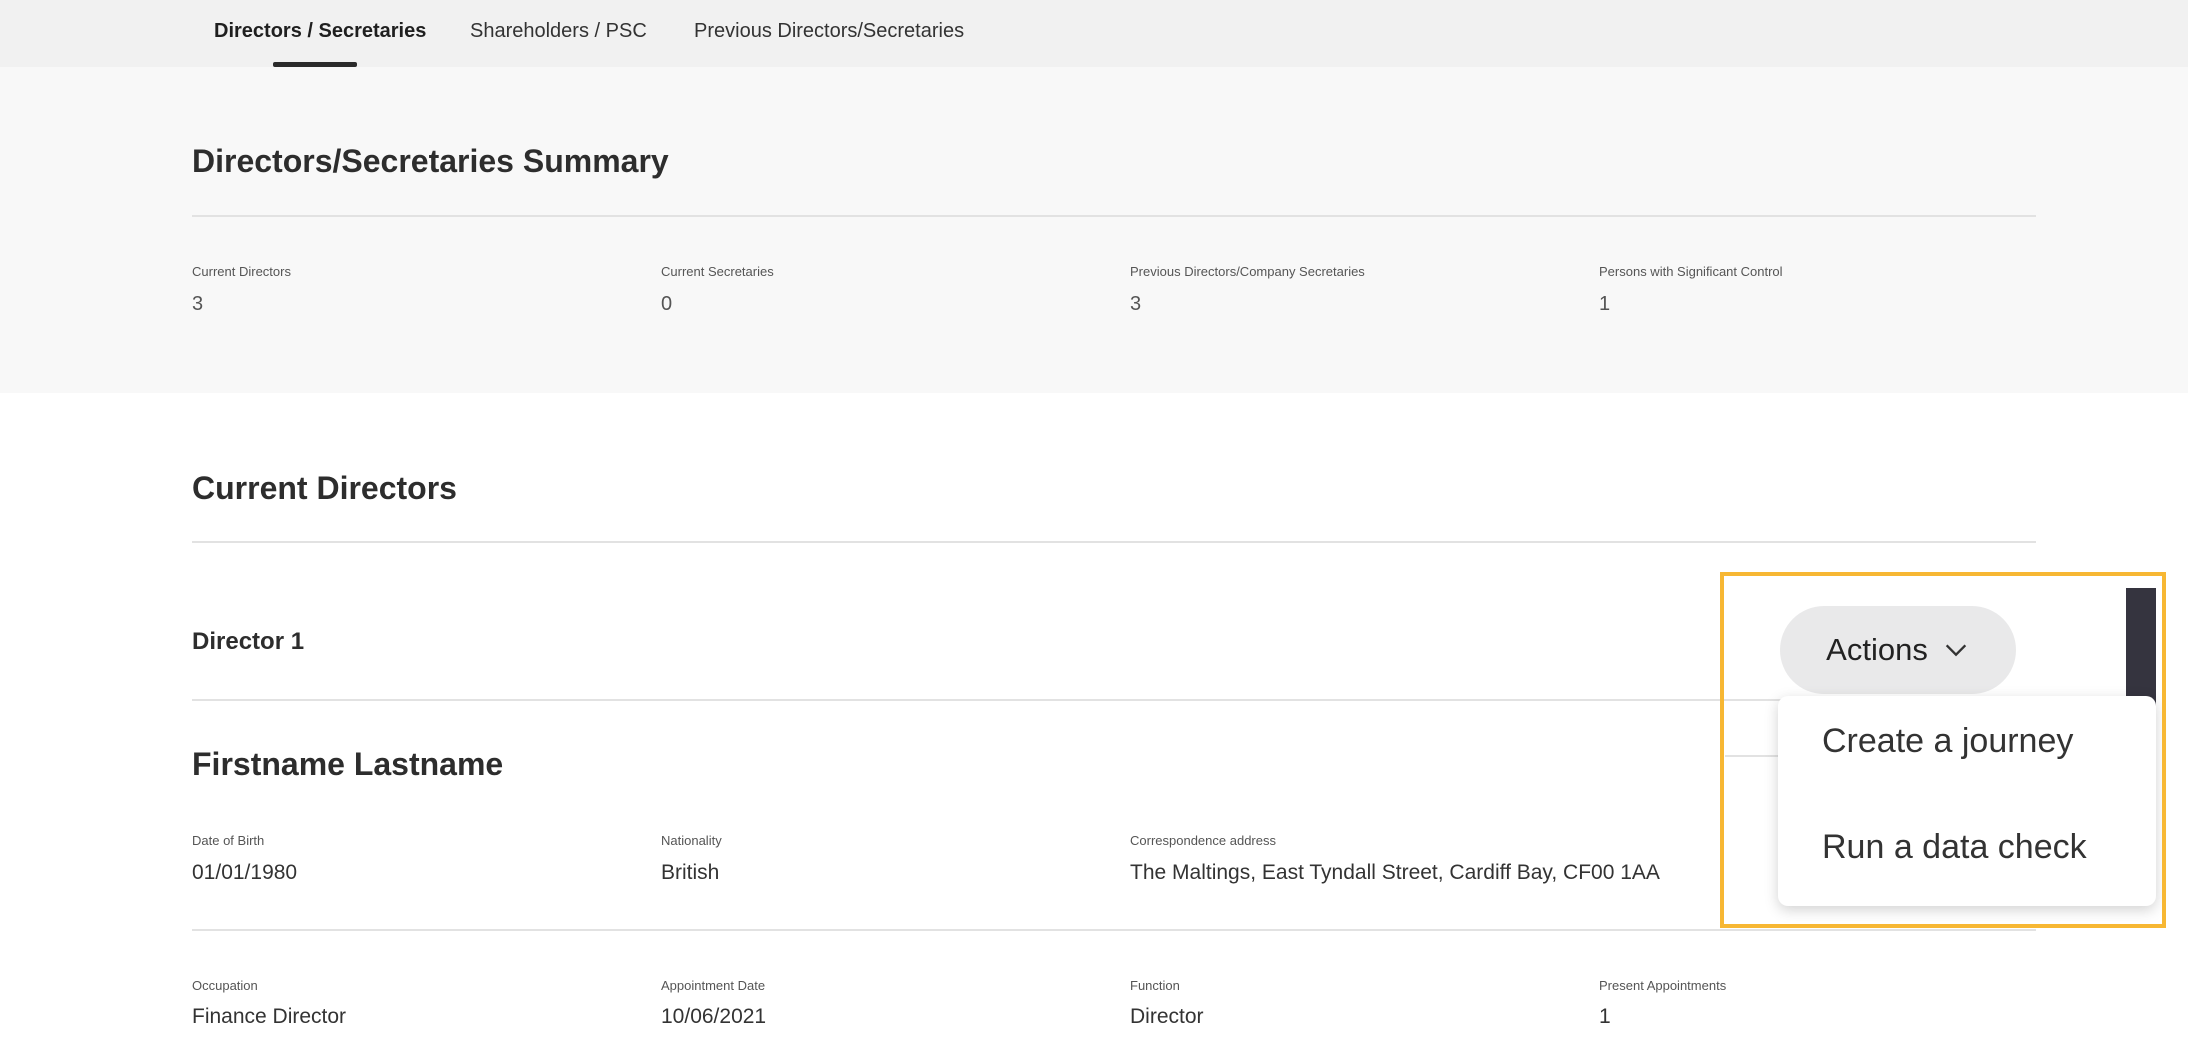 This screenshot has height=1064, width=2188. What do you see at coordinates (1247, 271) in the screenshot?
I see `stat-label-previous-directors: Previous Directors/Company Secretaries` at bounding box center [1247, 271].